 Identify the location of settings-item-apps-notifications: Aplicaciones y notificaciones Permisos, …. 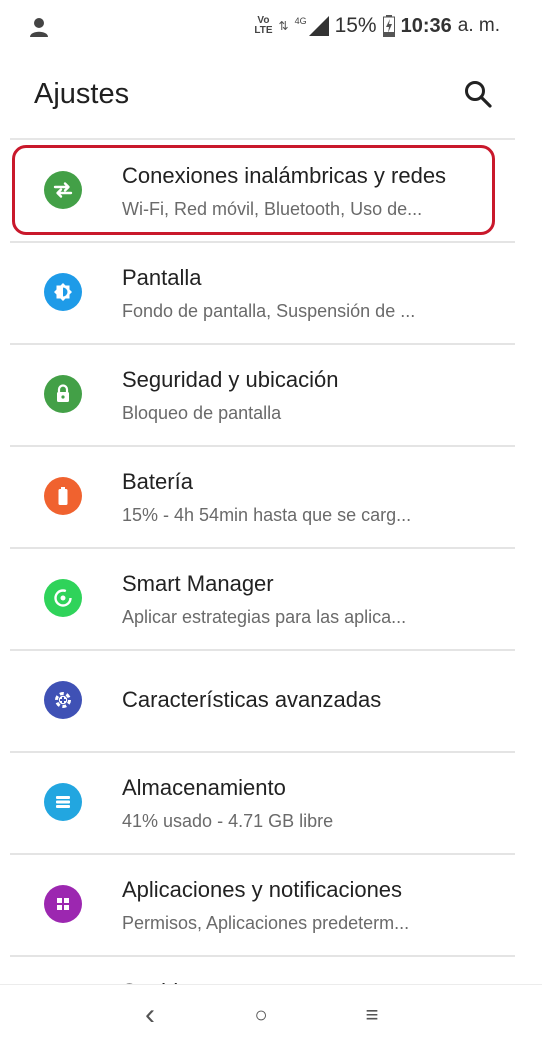
(262, 906).